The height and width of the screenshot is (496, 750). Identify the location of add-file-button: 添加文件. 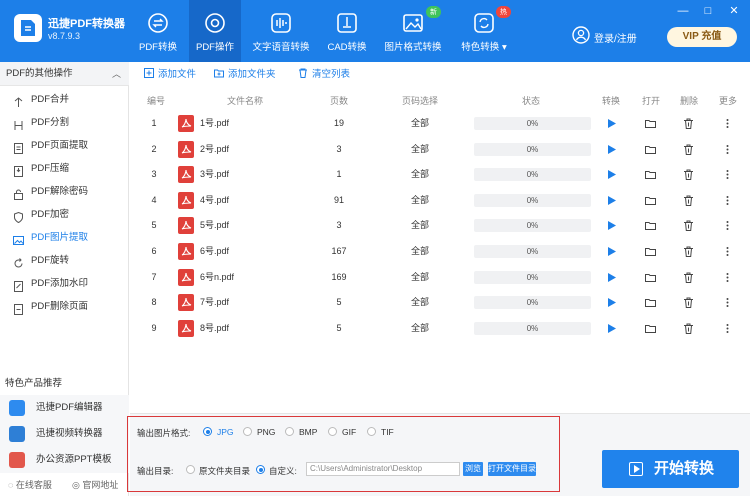
(170, 75).